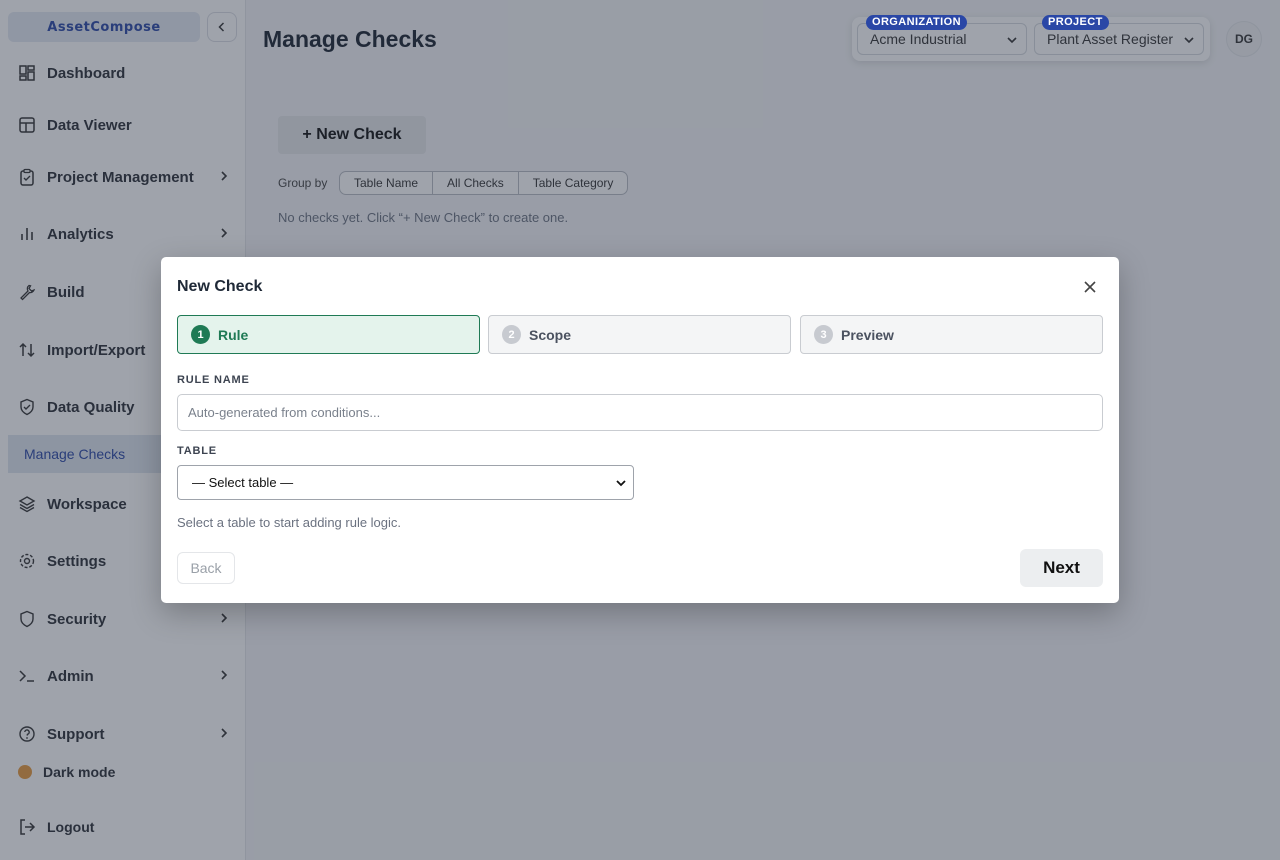 This screenshot has height=860, width=1280. I want to click on step-label: Scope, so click(550, 334).